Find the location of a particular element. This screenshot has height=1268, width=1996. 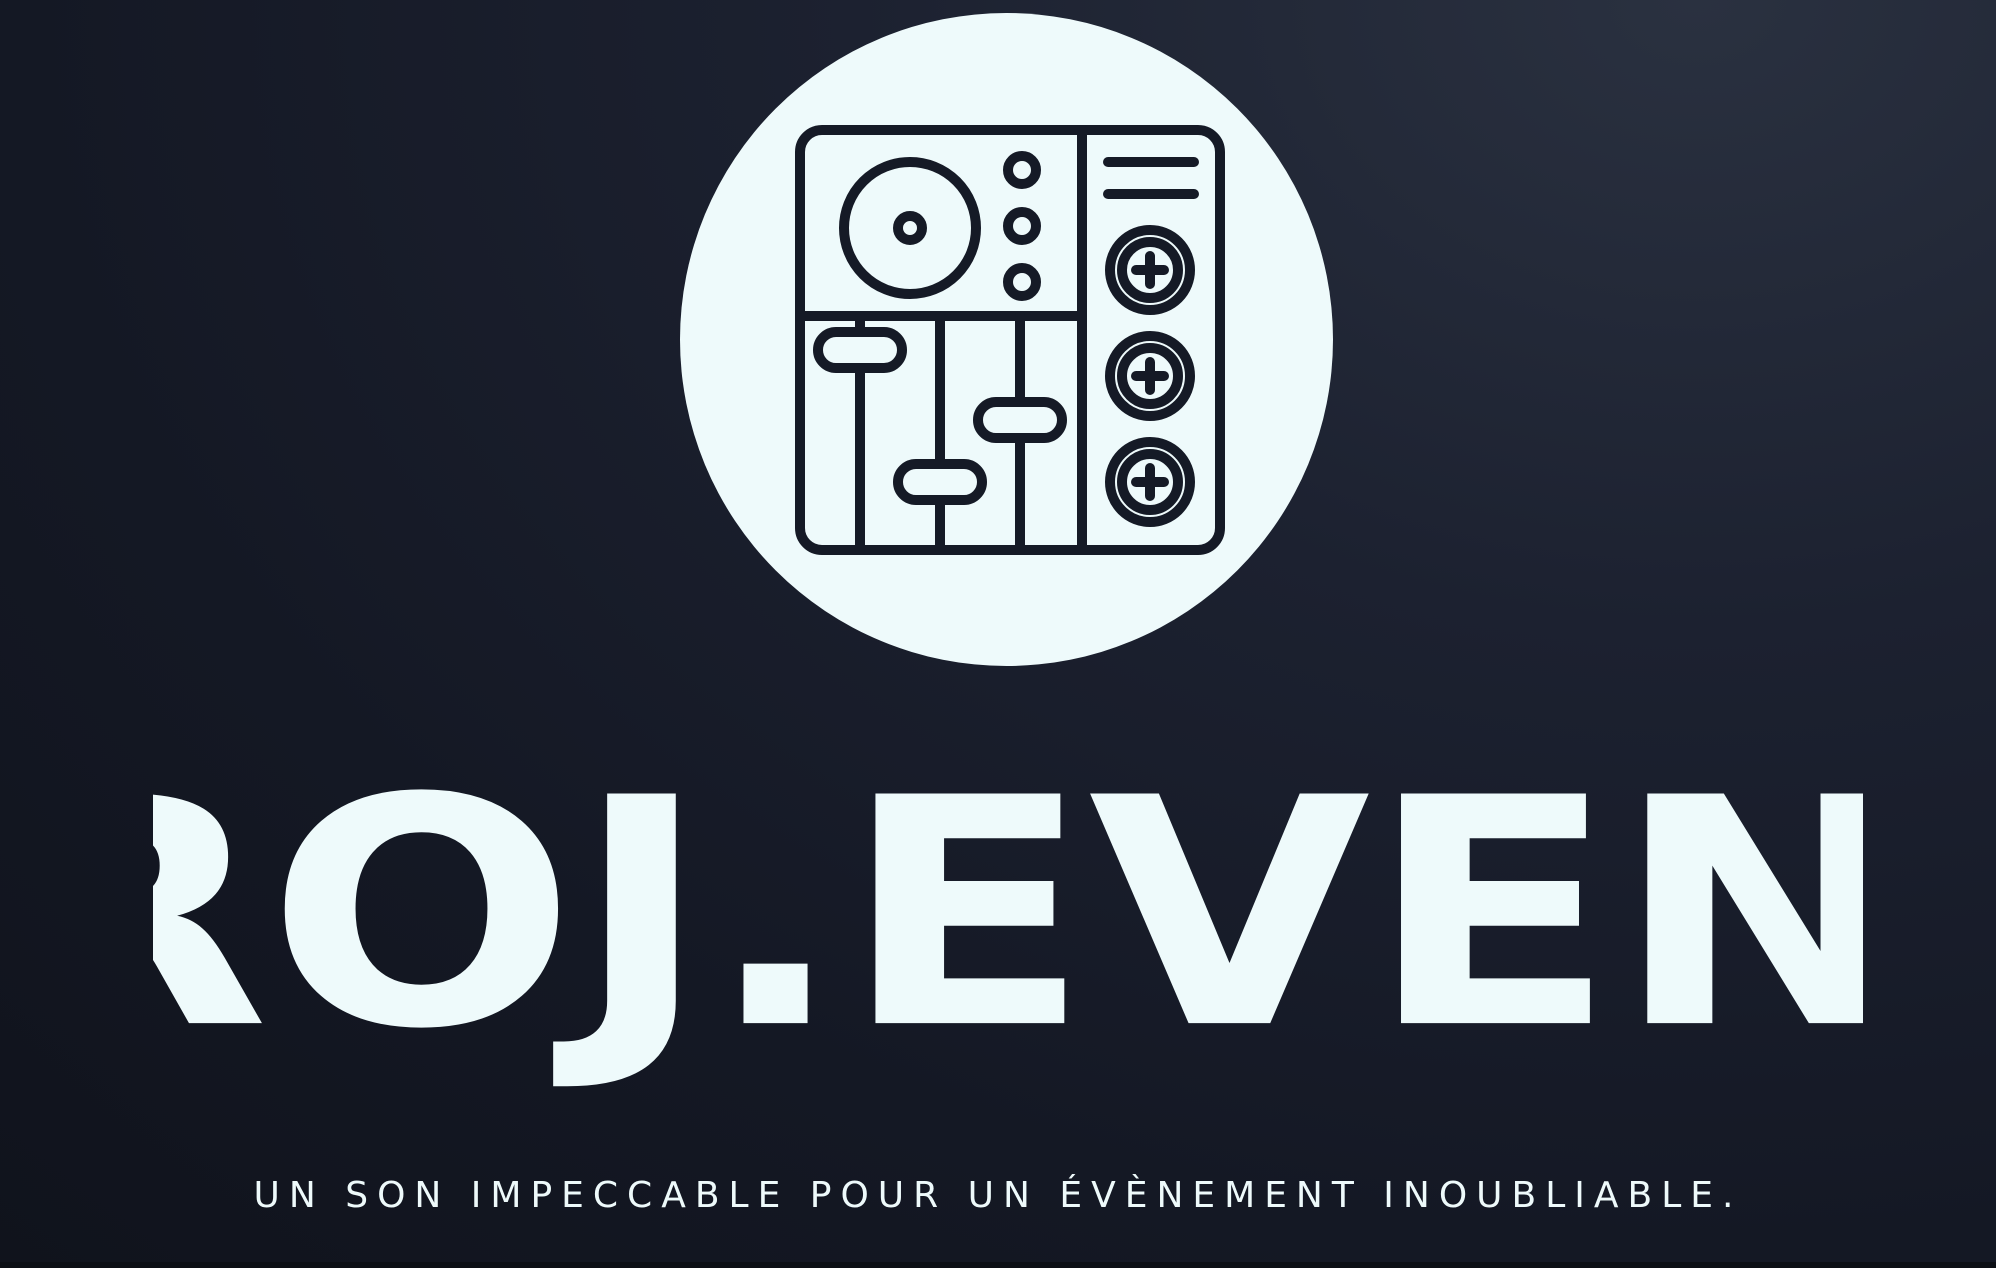

mixing-console-icon is located at coordinates (1010, 340).